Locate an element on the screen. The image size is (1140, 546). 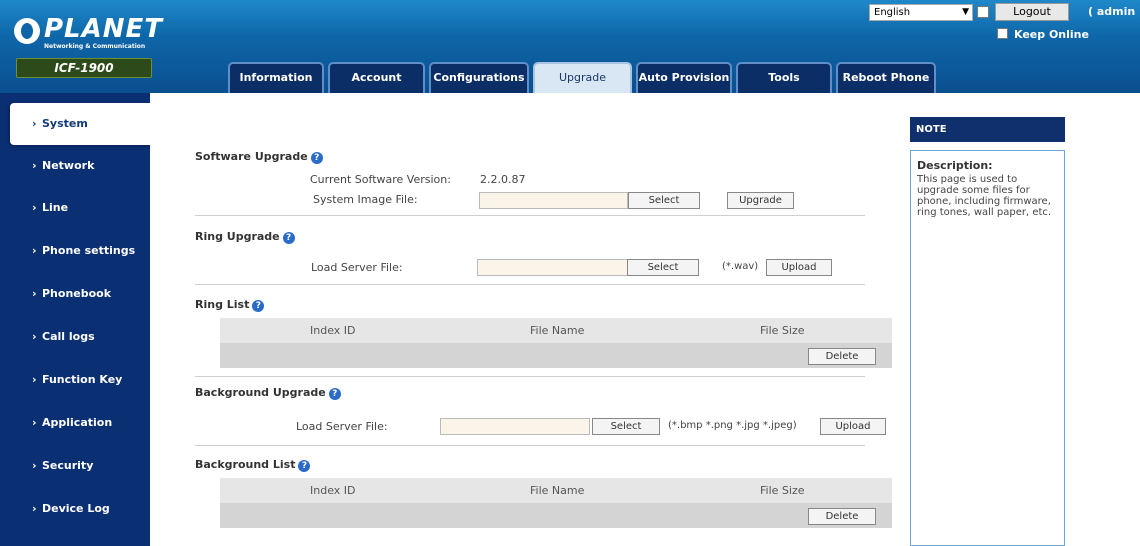
sidebar-item-security: › Security is located at coordinates (75, 466).